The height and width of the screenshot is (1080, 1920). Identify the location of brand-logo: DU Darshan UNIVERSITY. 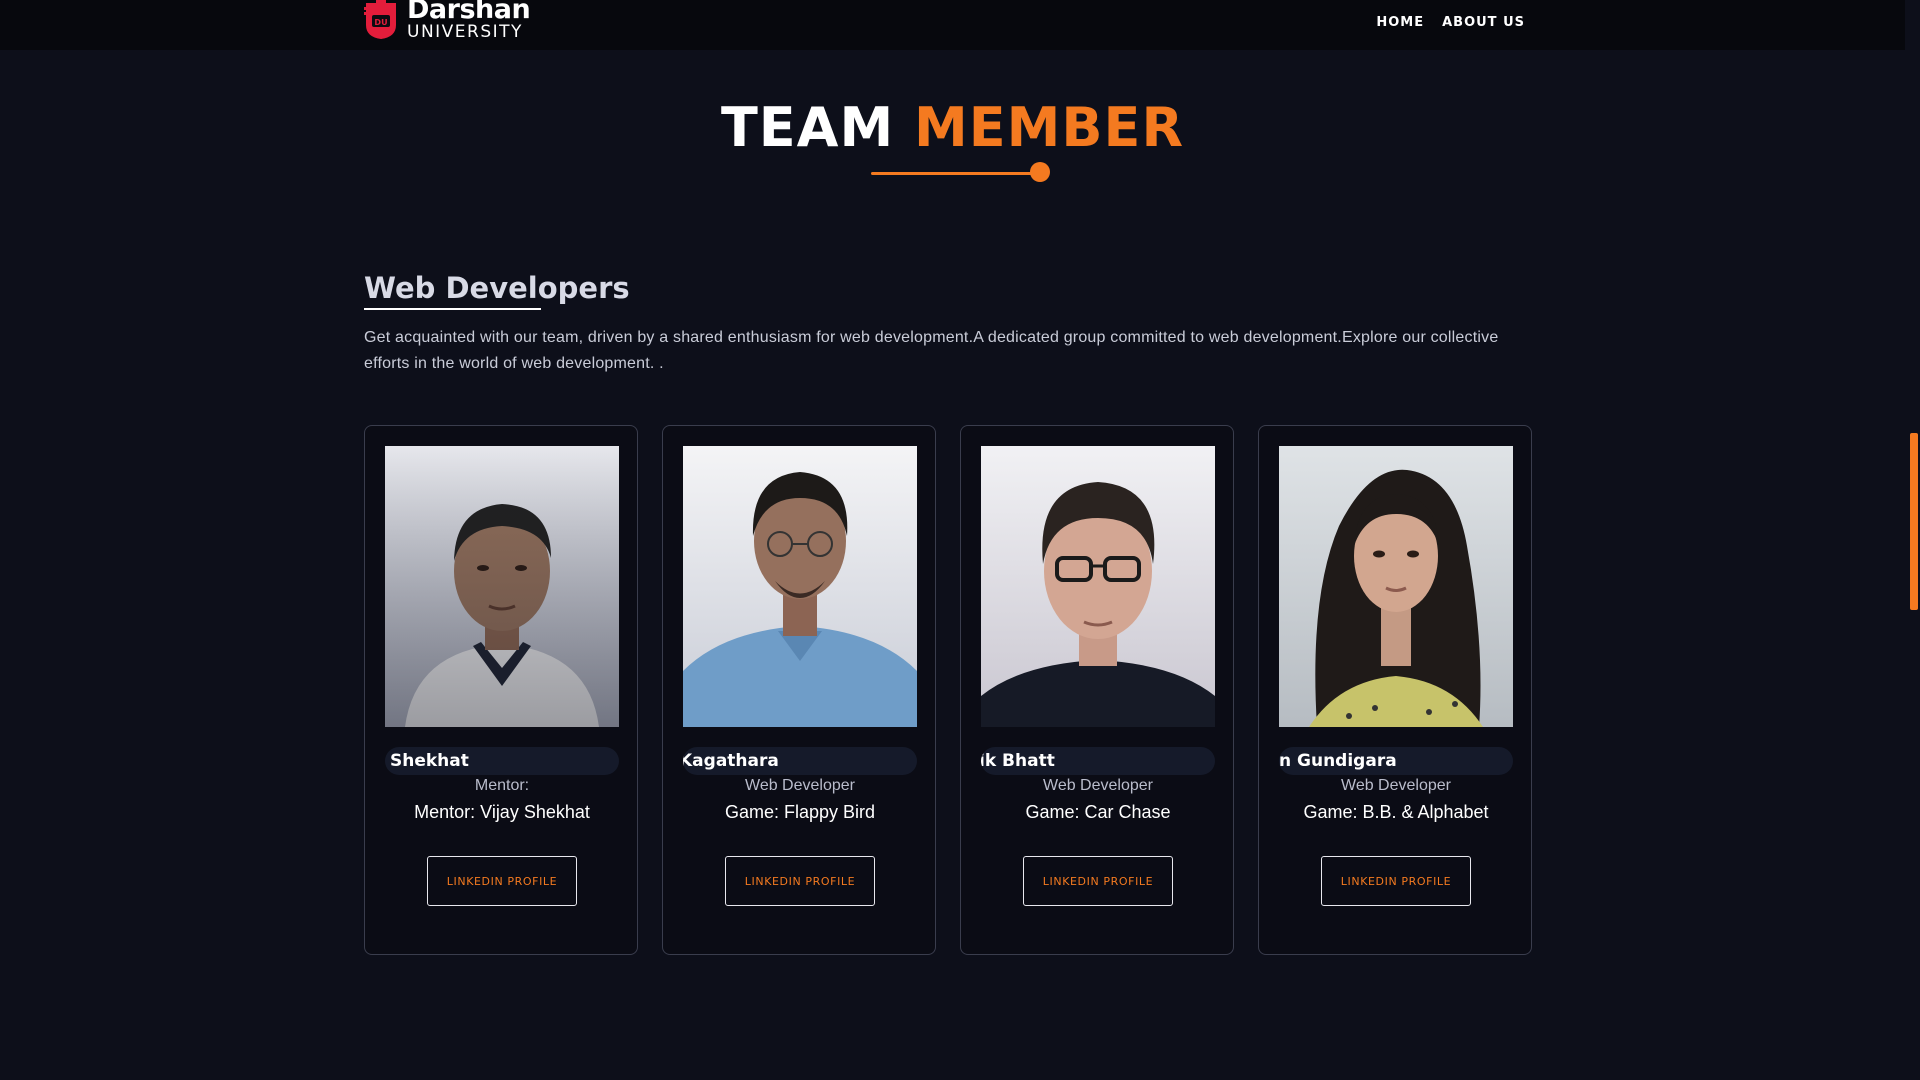
(447, 21).